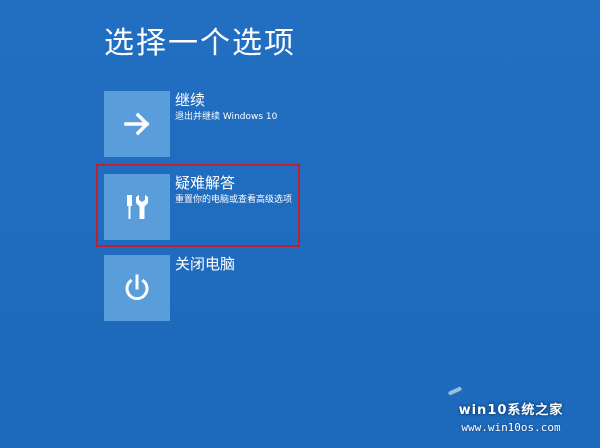 The height and width of the screenshot is (448, 600). Describe the element at coordinates (511, 410) in the screenshot. I see `watermark-title: win10系统之家` at that location.